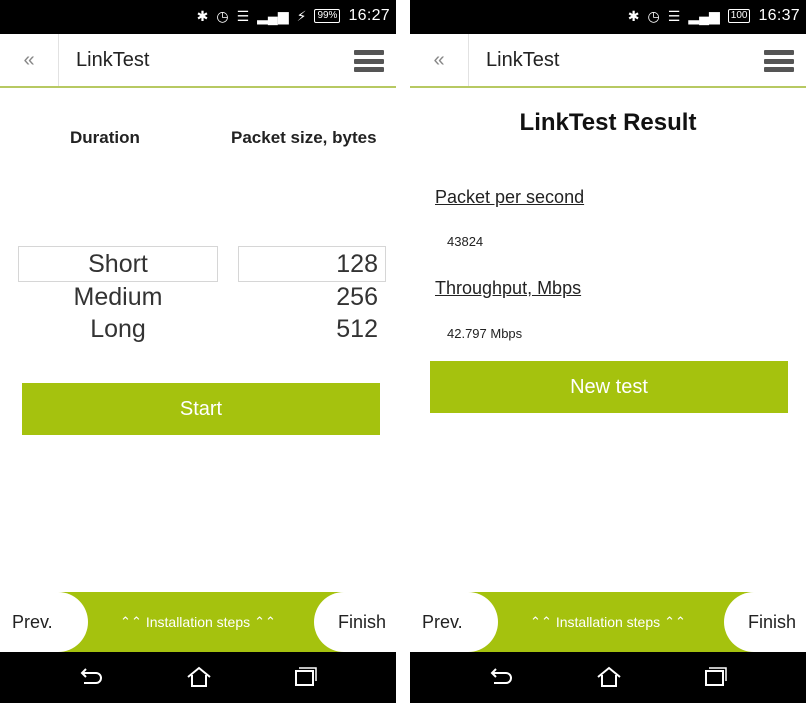 The image size is (806, 703). Describe the element at coordinates (508, 288) in the screenshot. I see `throughput-label: Throughput, Mbps` at that location.